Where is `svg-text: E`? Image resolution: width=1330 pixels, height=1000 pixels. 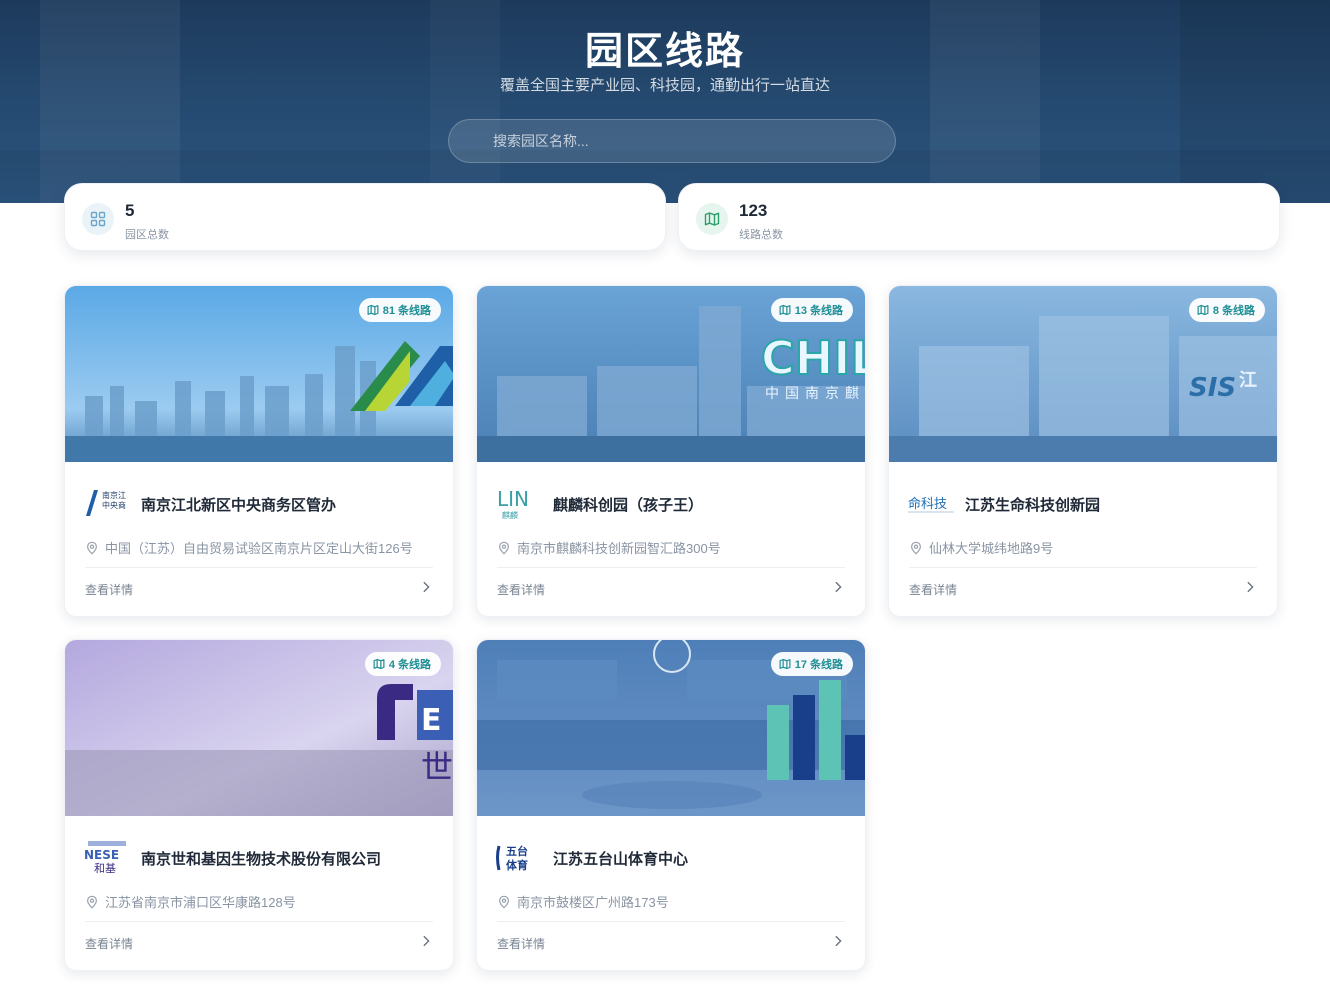 svg-text: E is located at coordinates (431, 720).